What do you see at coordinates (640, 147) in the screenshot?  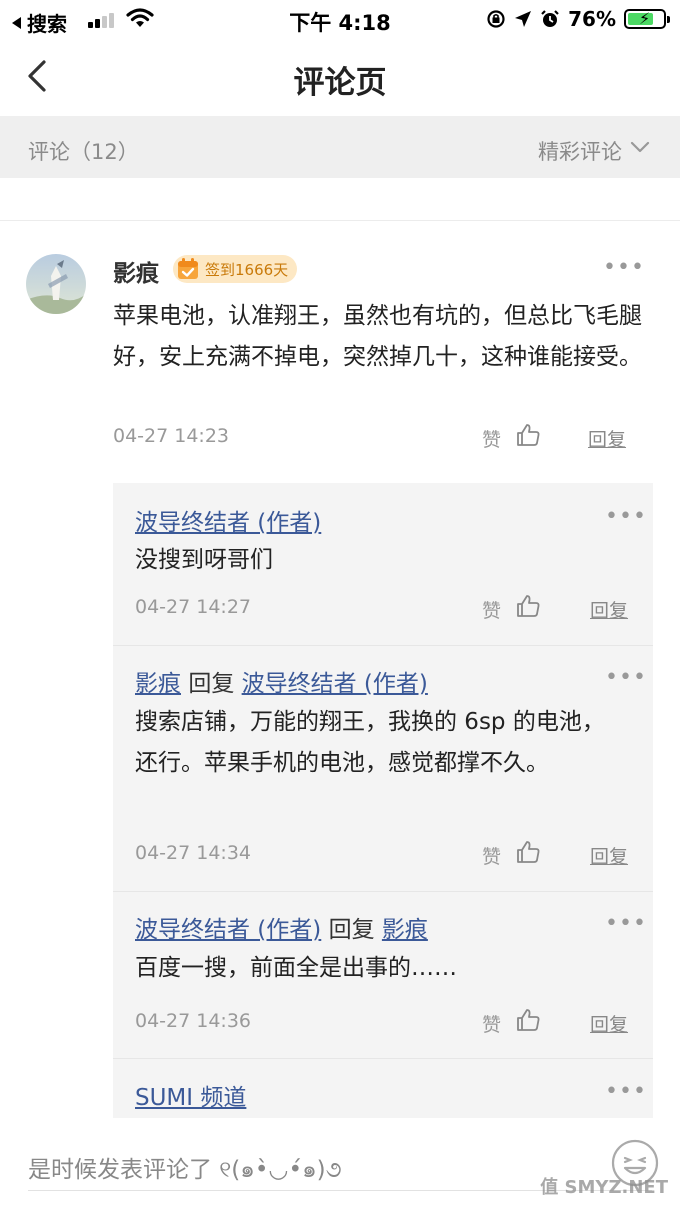 I see `chevron-down-icon` at bounding box center [640, 147].